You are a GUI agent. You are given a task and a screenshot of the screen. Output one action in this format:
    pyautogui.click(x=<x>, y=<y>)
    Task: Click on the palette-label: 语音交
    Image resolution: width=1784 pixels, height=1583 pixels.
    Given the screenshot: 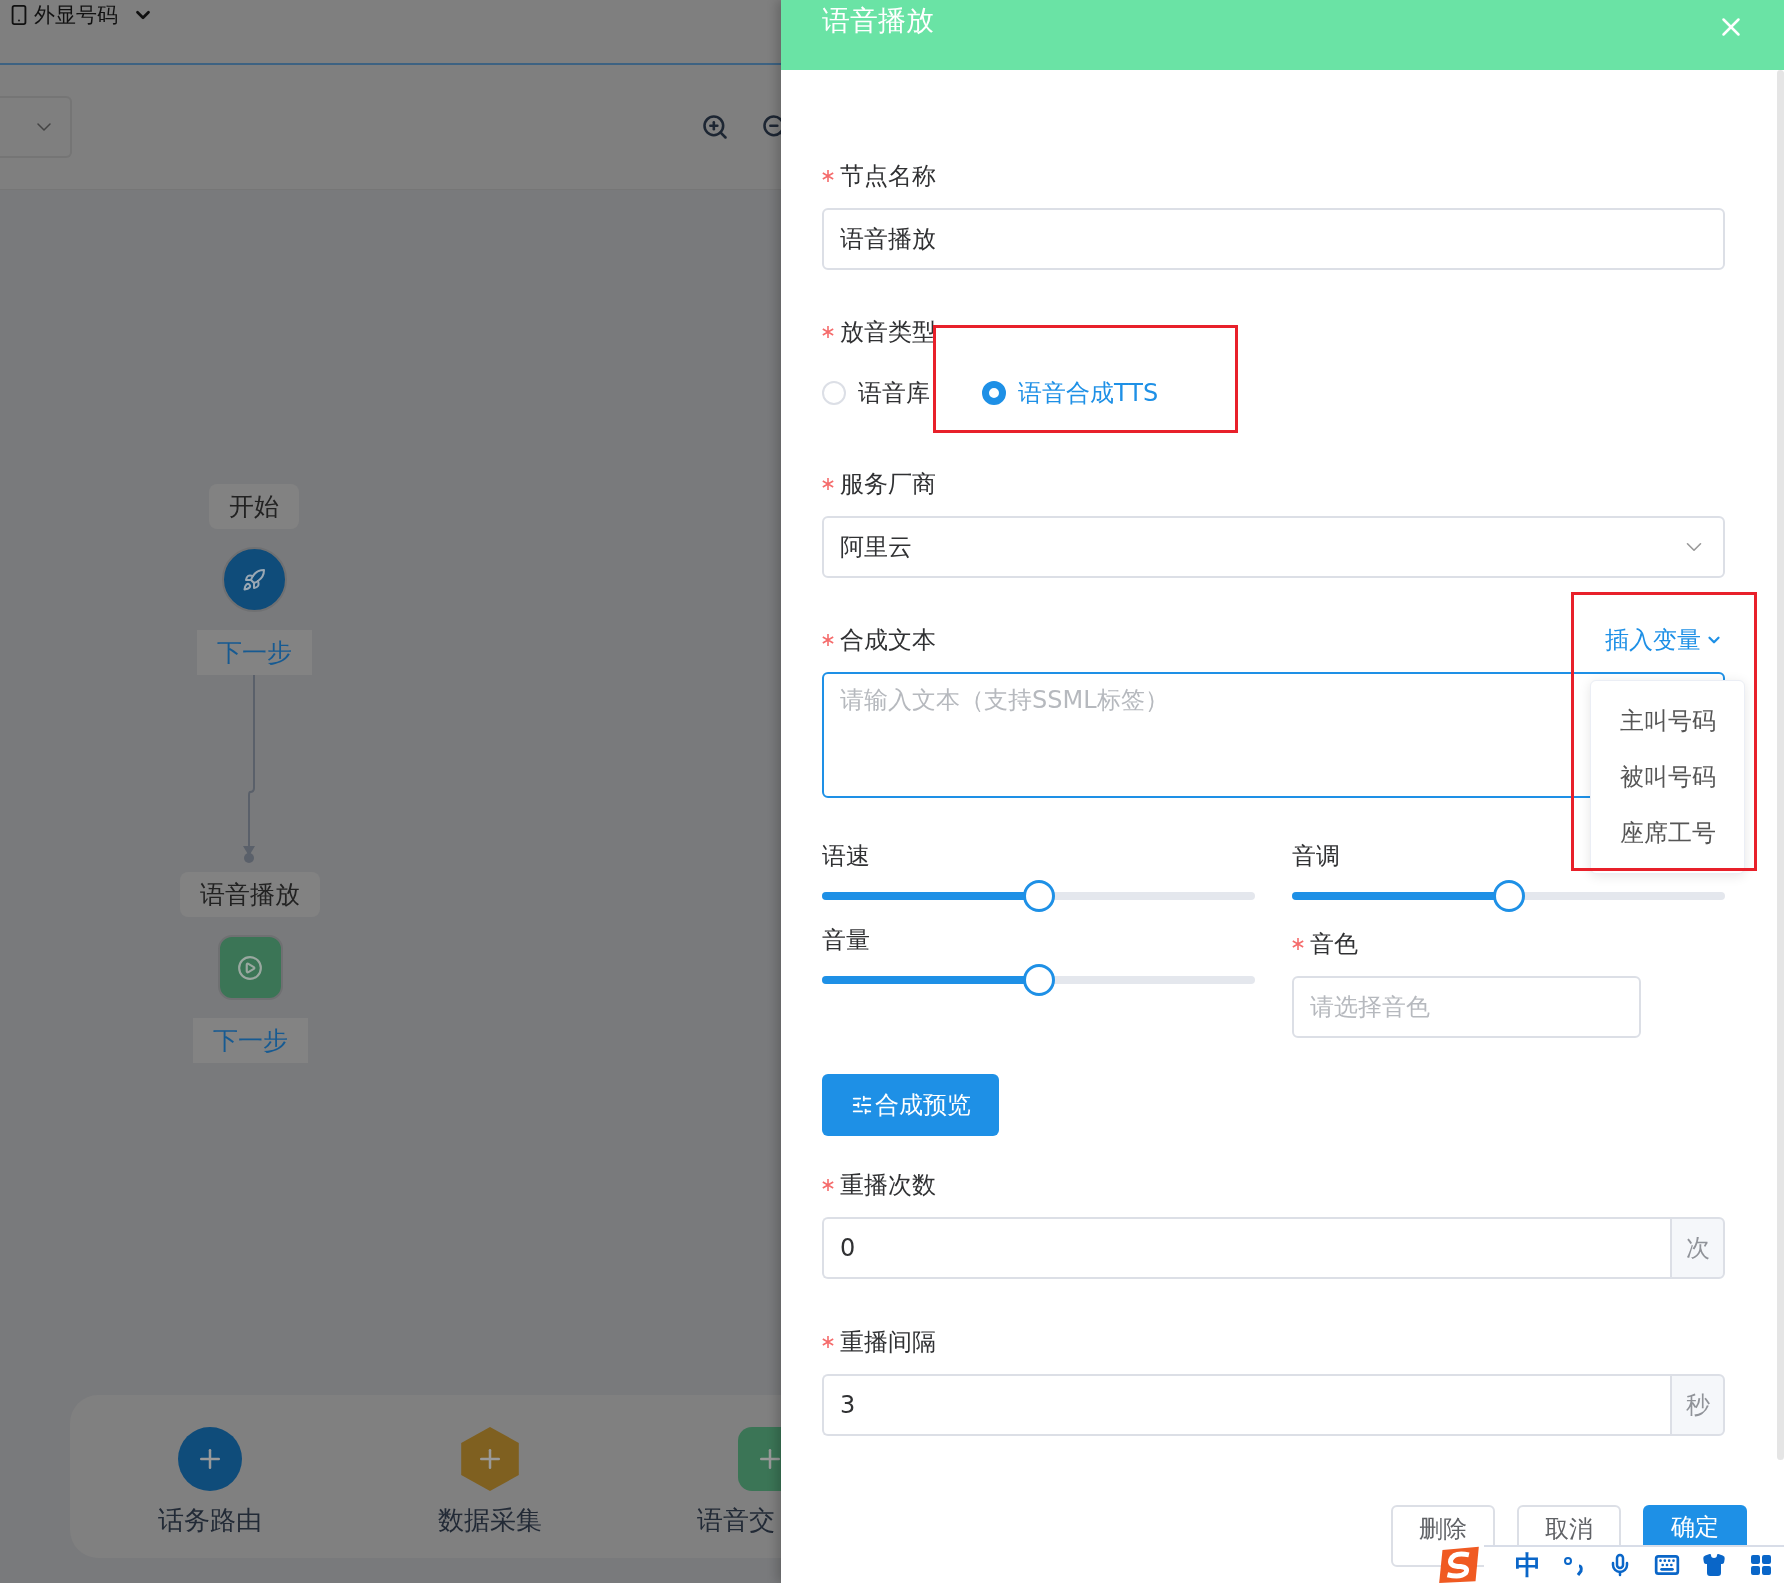 What is the action you would take?
    pyautogui.click(x=736, y=1520)
    